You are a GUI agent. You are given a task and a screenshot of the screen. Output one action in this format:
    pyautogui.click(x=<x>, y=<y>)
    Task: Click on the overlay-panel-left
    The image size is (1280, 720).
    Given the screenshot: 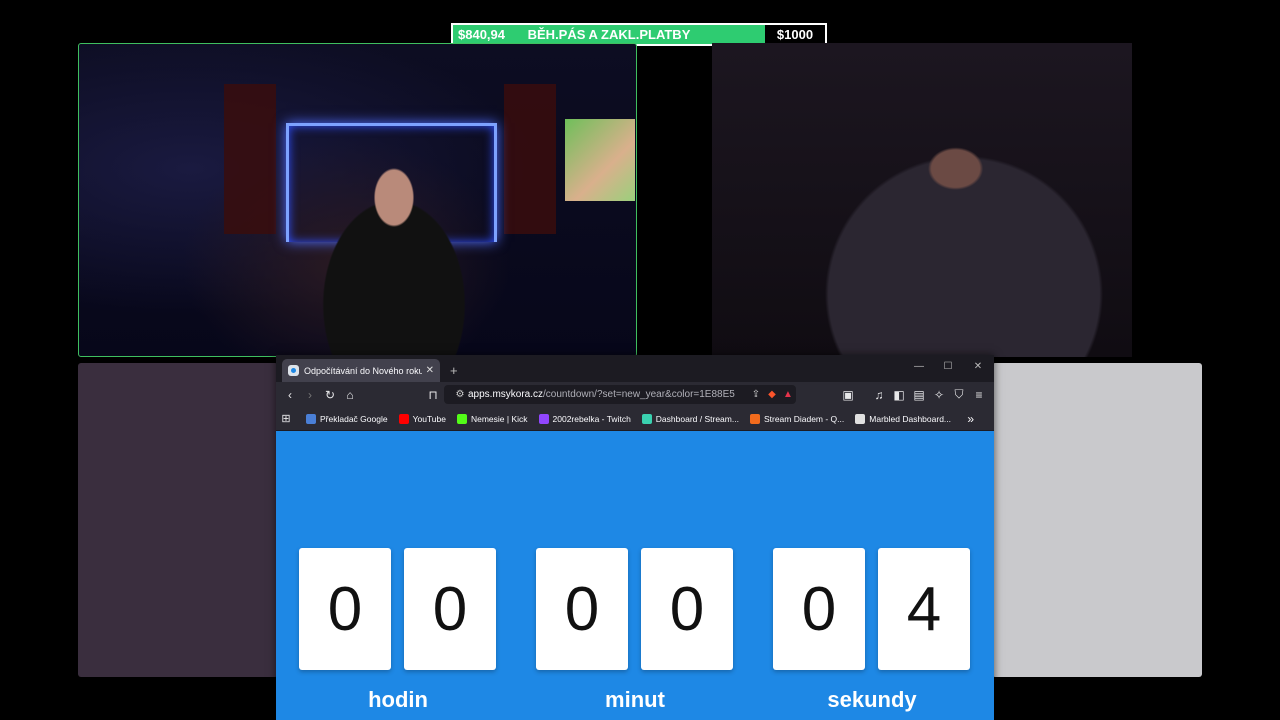 What is the action you would take?
    pyautogui.click(x=178, y=520)
    